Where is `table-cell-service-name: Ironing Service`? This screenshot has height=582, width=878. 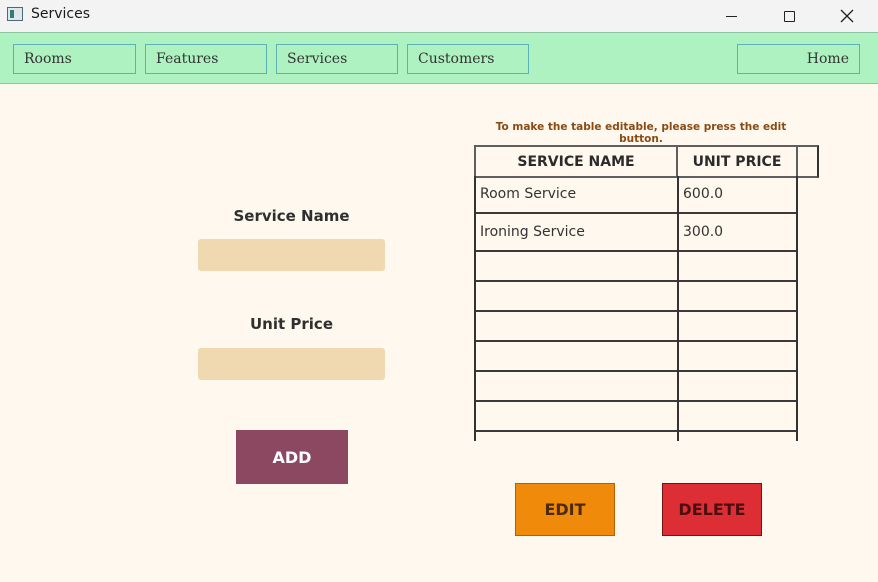
table-cell-service-name: Ironing Service is located at coordinates (576, 232).